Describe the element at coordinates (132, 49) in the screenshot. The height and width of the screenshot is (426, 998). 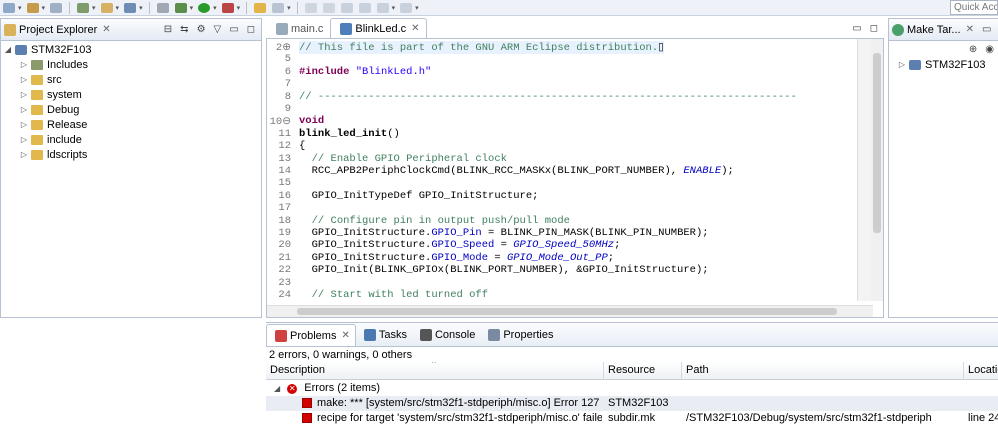
I see `tree-root: ◢ STM32F103` at that location.